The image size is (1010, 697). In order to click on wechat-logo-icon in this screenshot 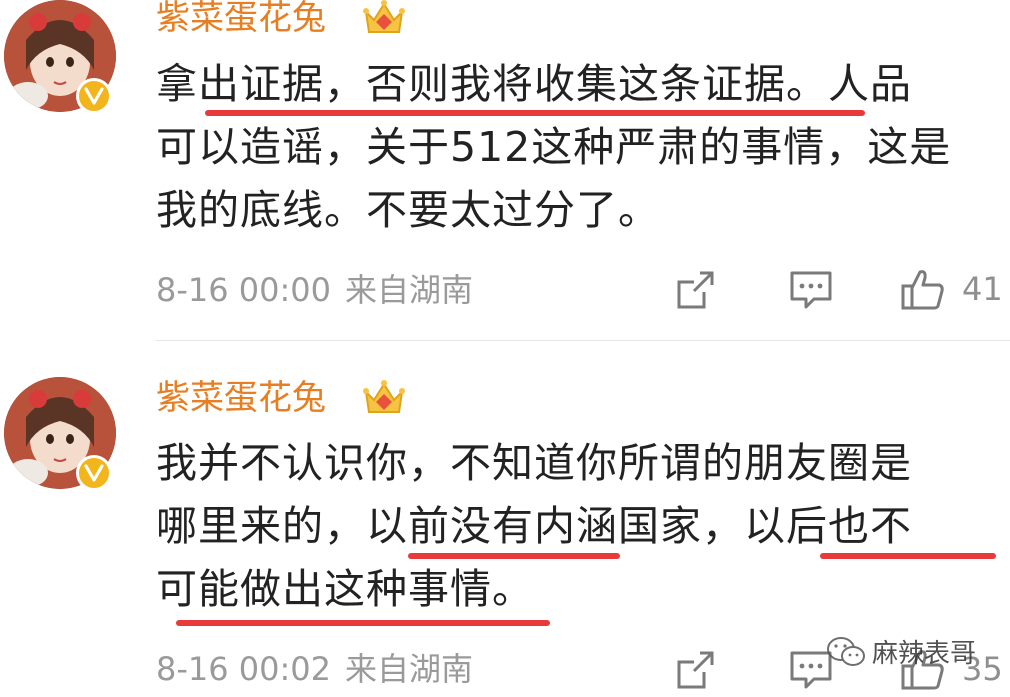, I will do `click(846, 651)`.